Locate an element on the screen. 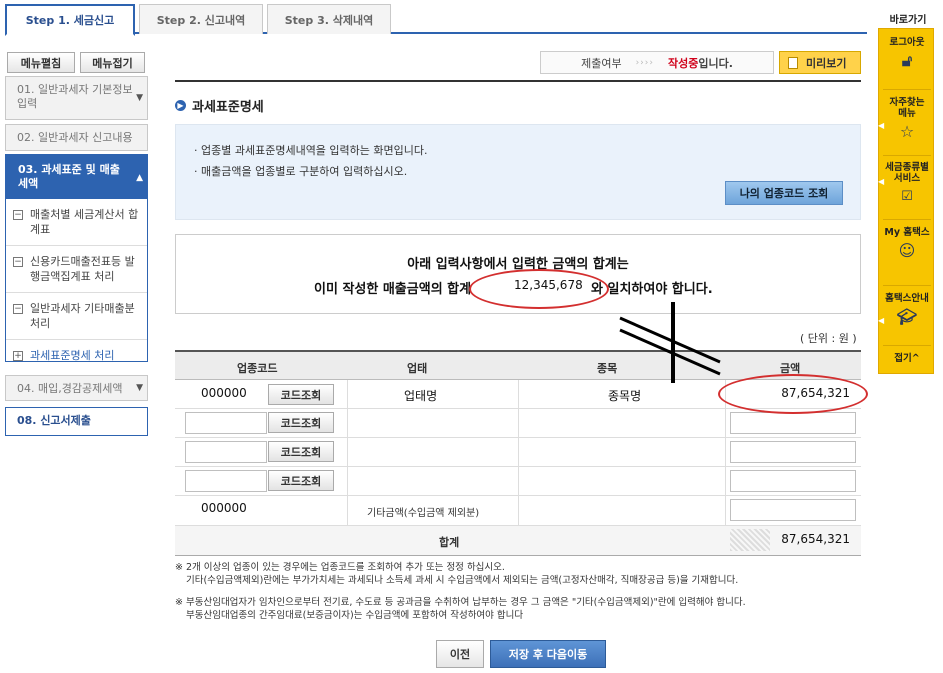 This screenshot has width=943, height=673. submenu-label: 일반과세자 기타매출분 처리 is located at coordinates (82, 316).